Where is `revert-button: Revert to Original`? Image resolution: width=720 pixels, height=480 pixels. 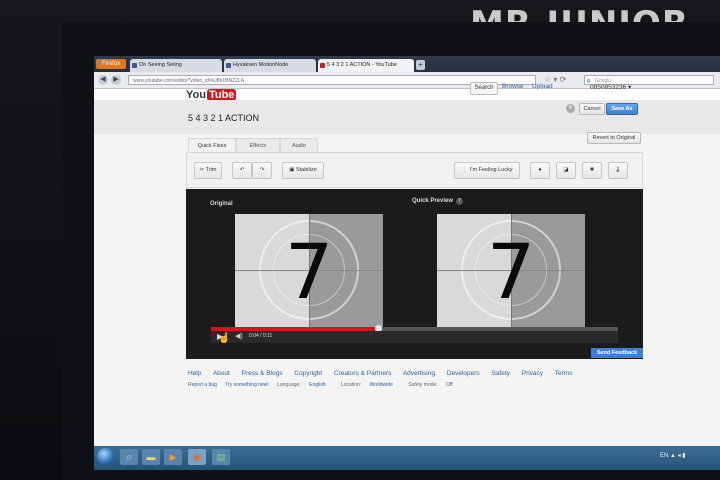
revert-button: Revert to Original is located at coordinates (614, 138).